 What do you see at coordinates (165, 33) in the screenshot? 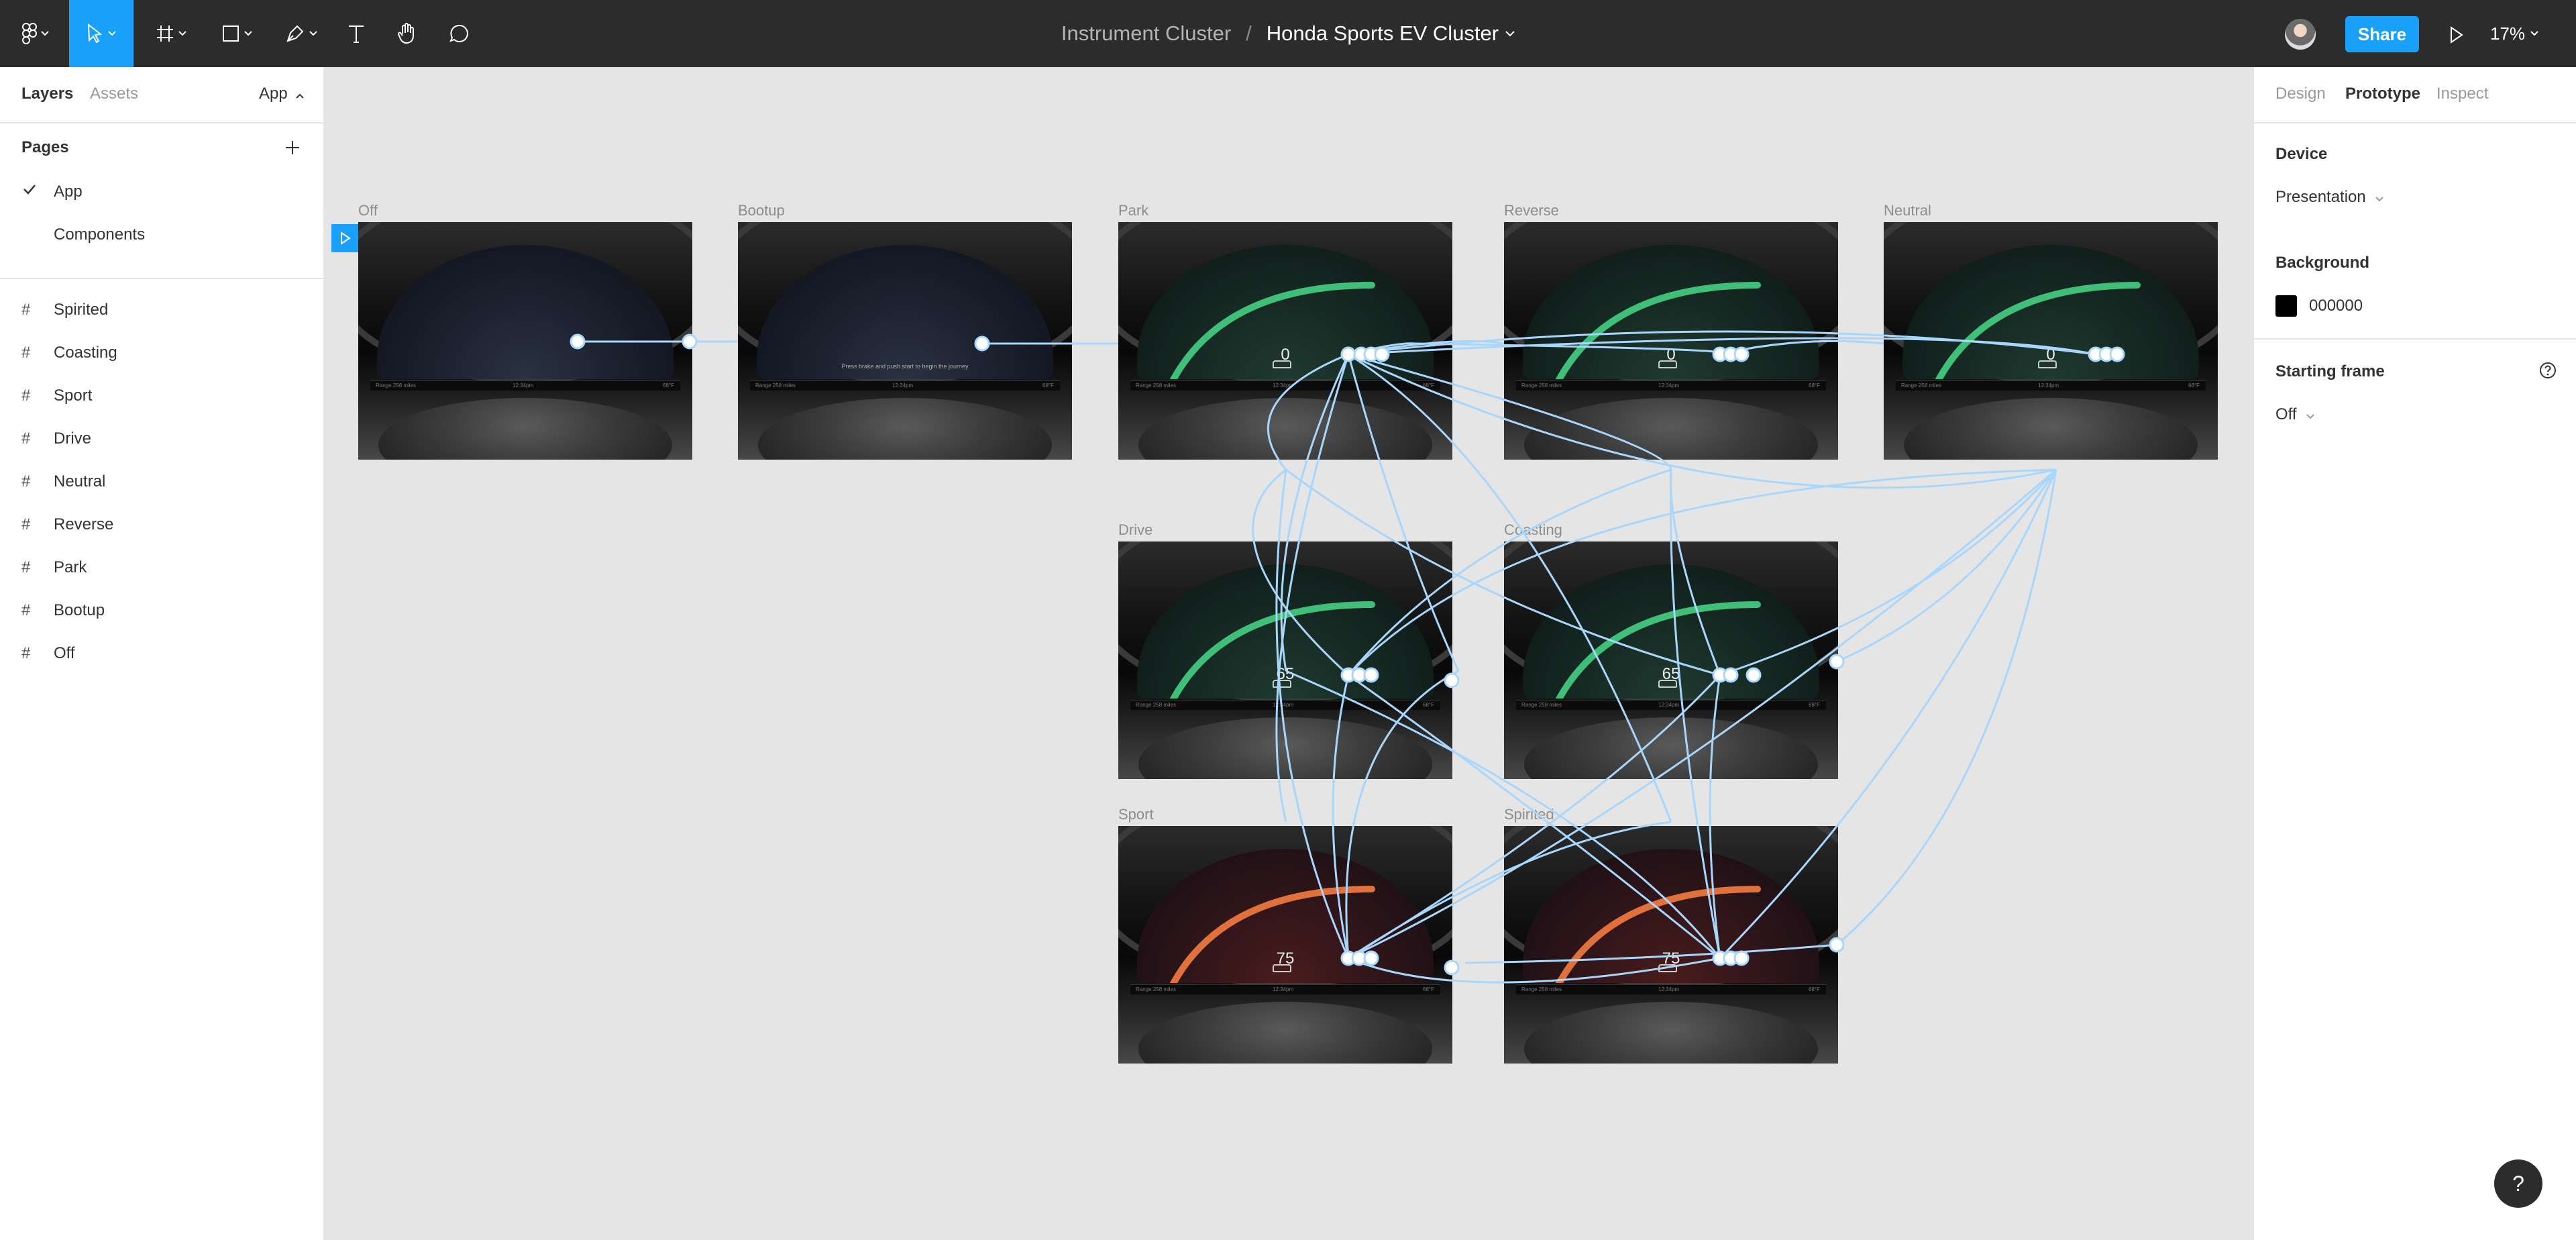
I see `frame-icon` at bounding box center [165, 33].